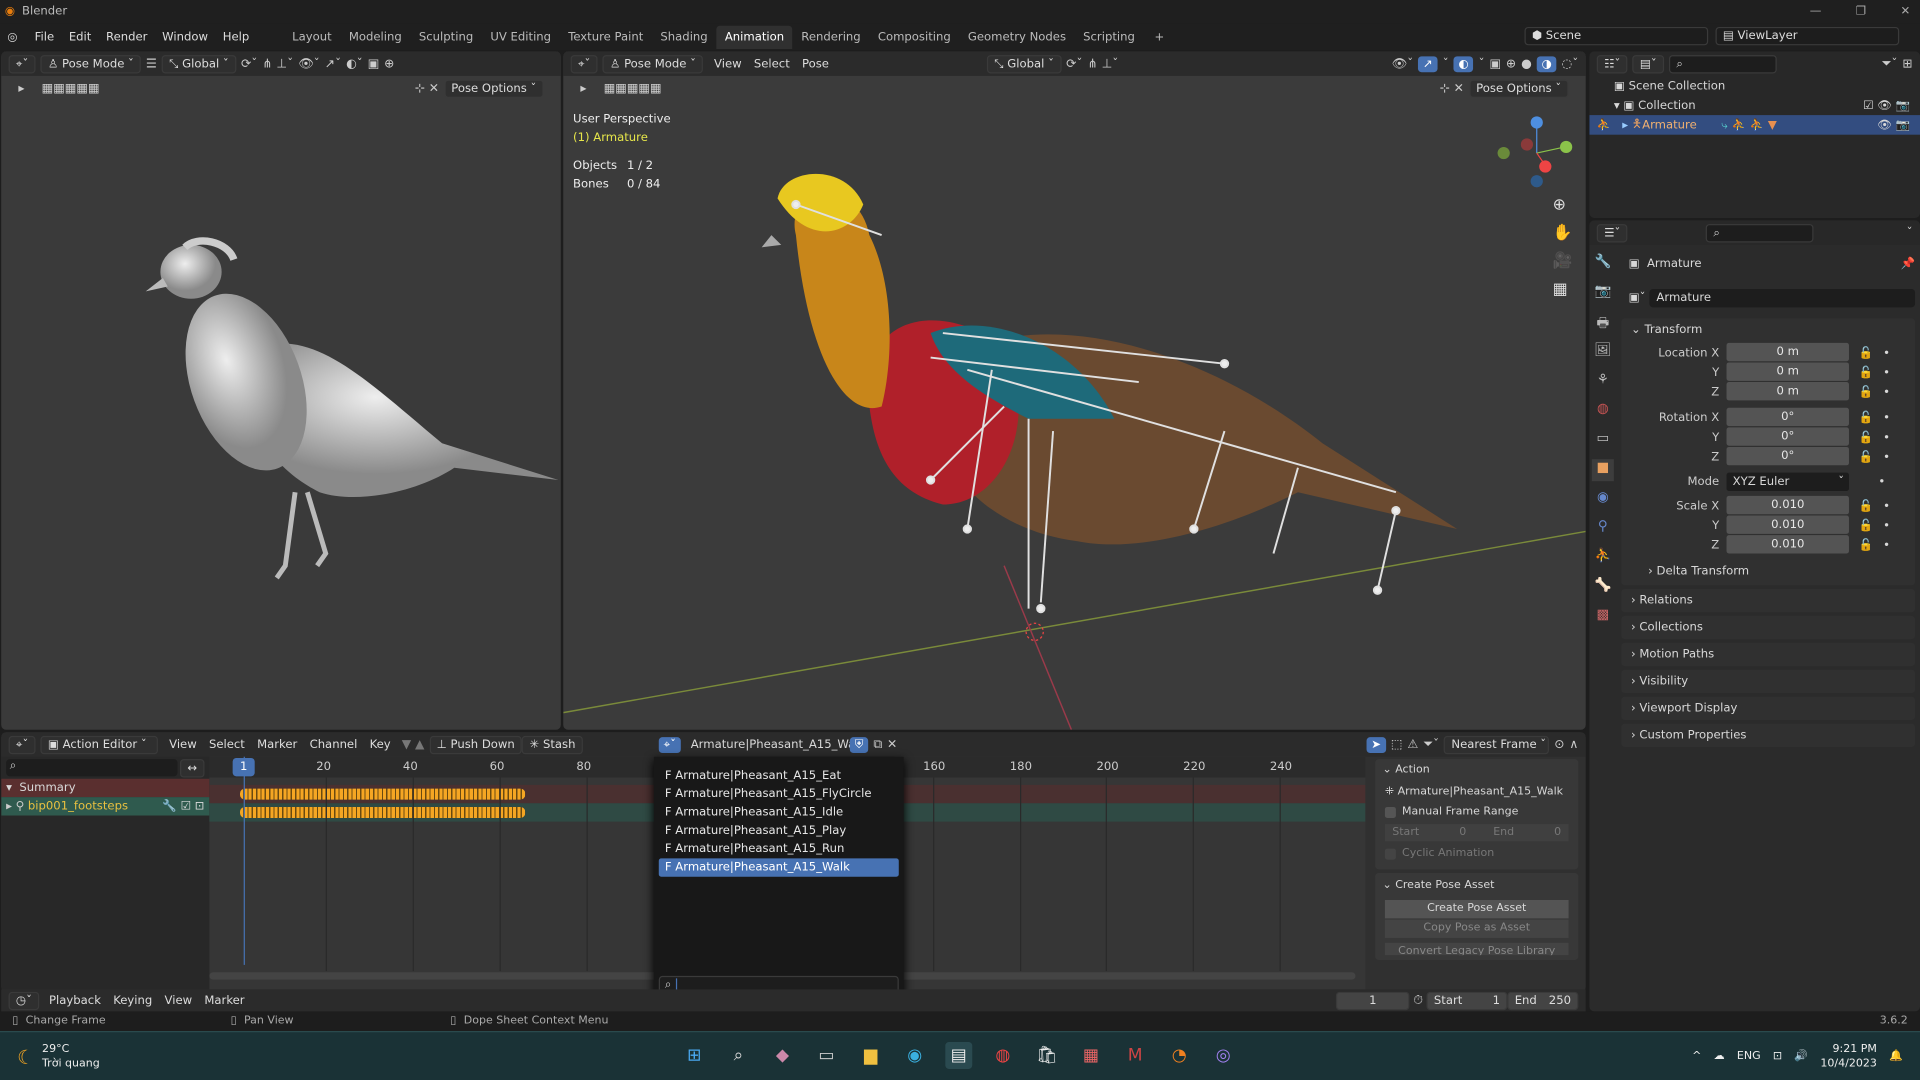  I want to click on delta-transform-subpanel: › Delta Transform, so click(1768, 570).